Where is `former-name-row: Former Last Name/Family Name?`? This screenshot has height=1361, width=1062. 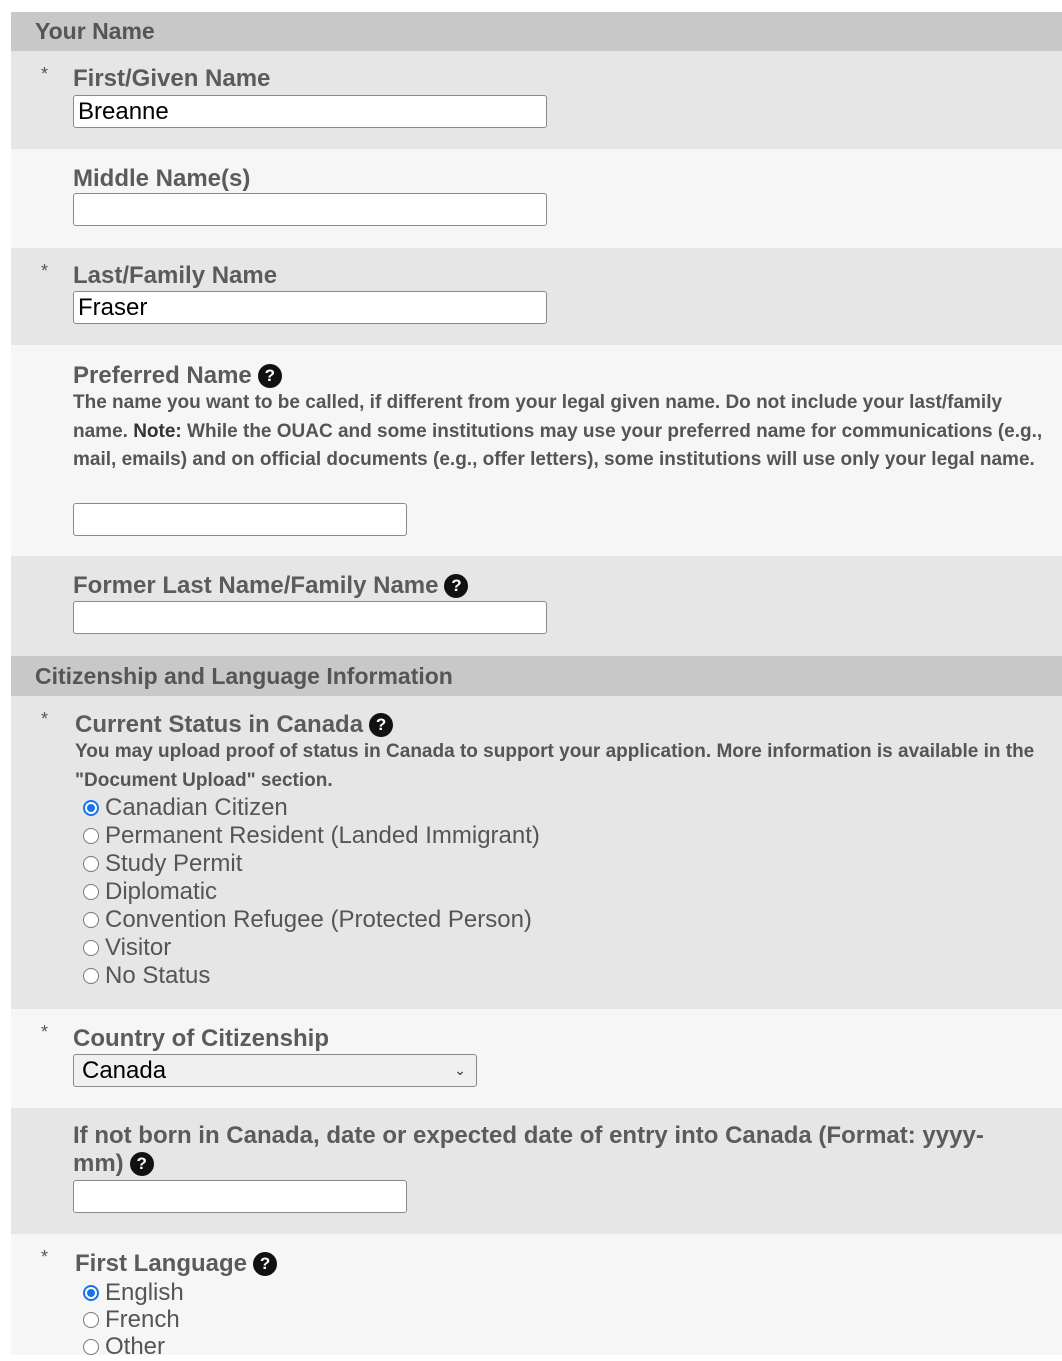
former-name-row: Former Last Name/Family Name? is located at coordinates (536, 606).